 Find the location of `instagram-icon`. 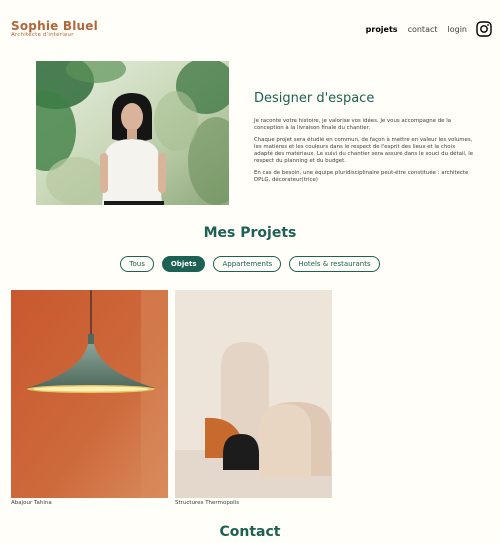

instagram-icon is located at coordinates (484, 29).